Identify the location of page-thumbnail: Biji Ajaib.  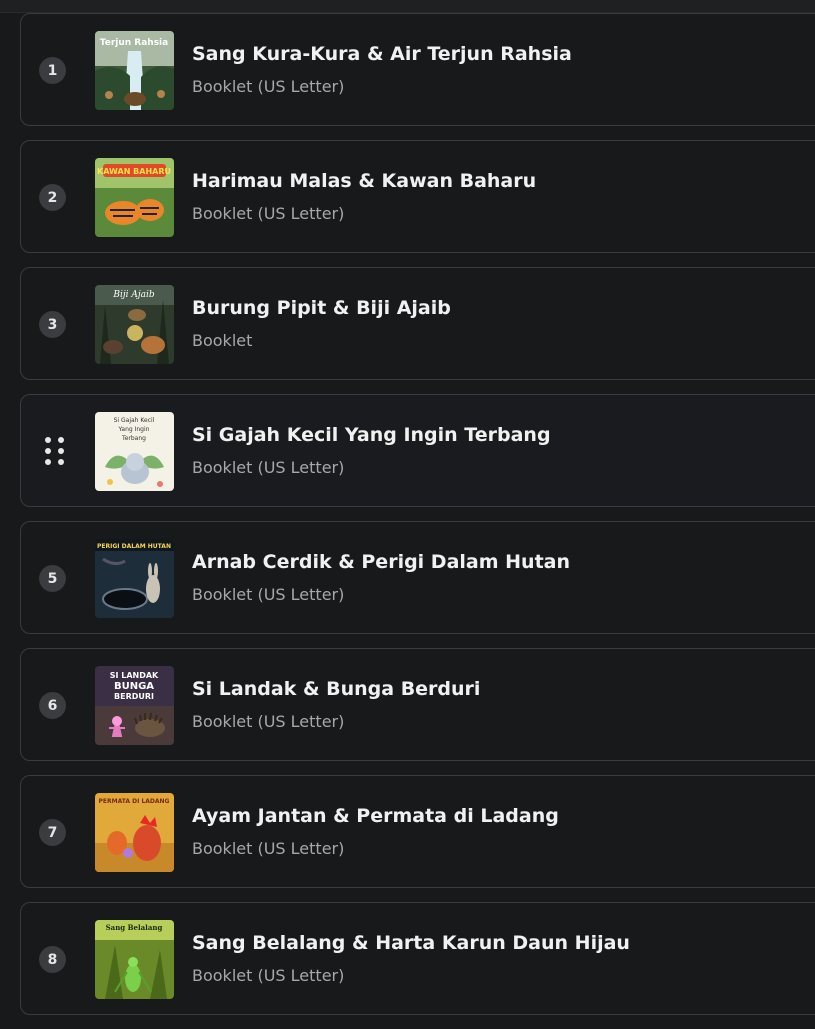
(134, 324).